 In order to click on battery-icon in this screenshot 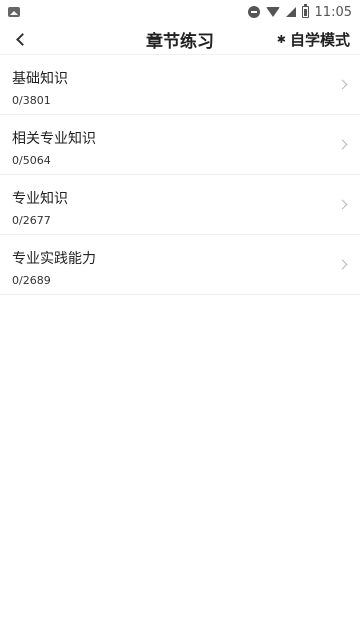, I will do `click(305, 11)`.